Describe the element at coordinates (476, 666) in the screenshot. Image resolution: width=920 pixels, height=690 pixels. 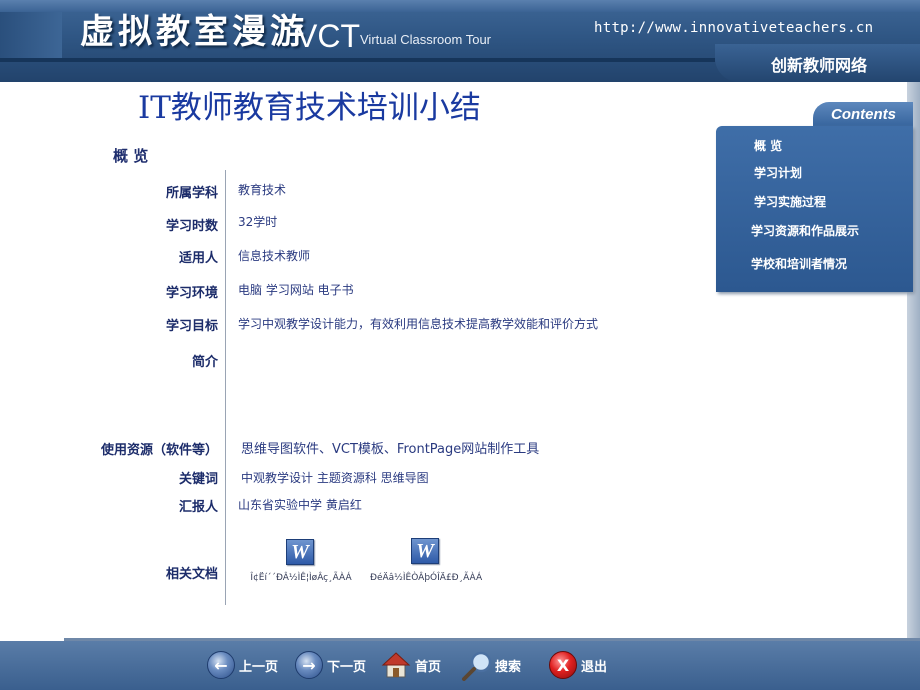
I see `search-icon` at that location.